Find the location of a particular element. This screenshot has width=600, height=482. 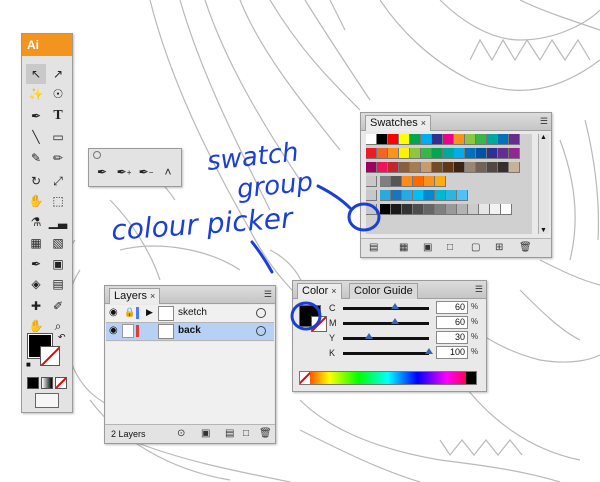

swatch-options-icon: ▣ is located at coordinates (427, 247).